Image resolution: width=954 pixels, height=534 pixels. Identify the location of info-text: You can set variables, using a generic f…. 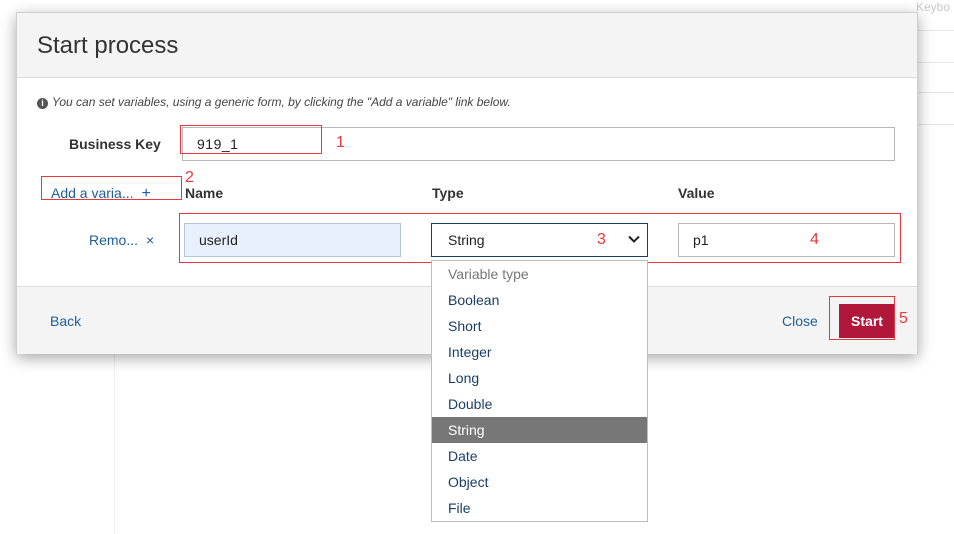
(281, 102).